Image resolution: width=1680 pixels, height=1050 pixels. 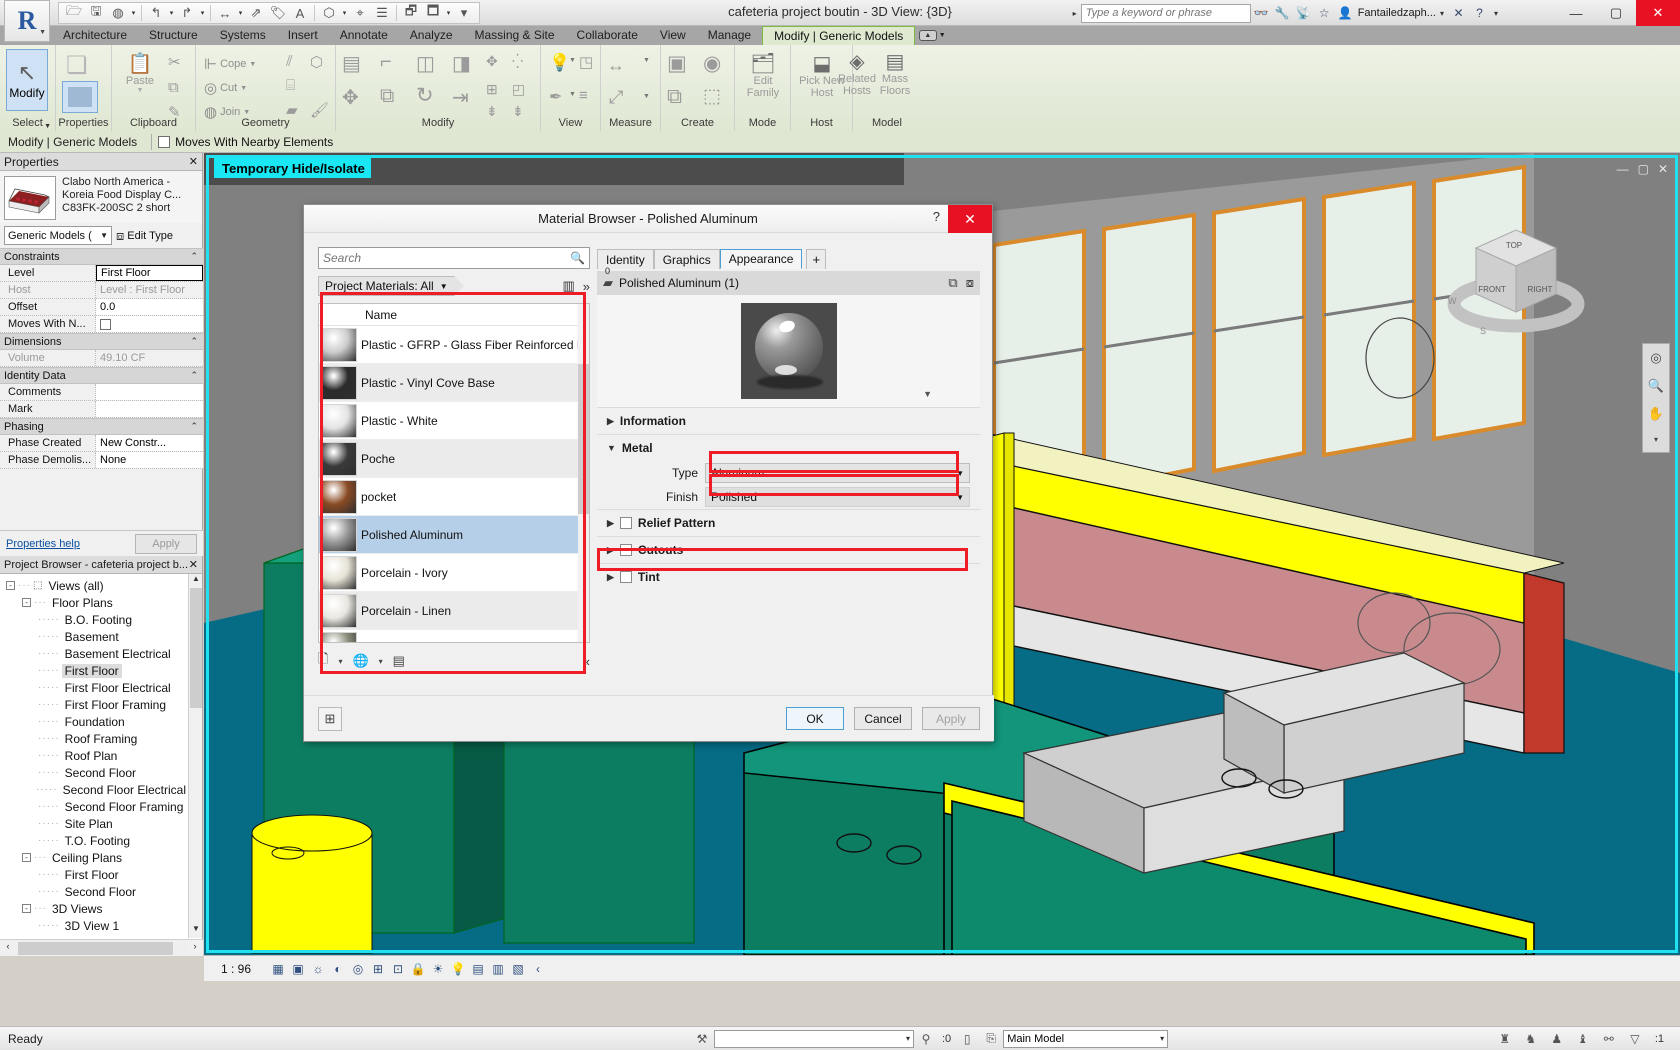 I want to click on text-icon: A, so click(x=300, y=13).